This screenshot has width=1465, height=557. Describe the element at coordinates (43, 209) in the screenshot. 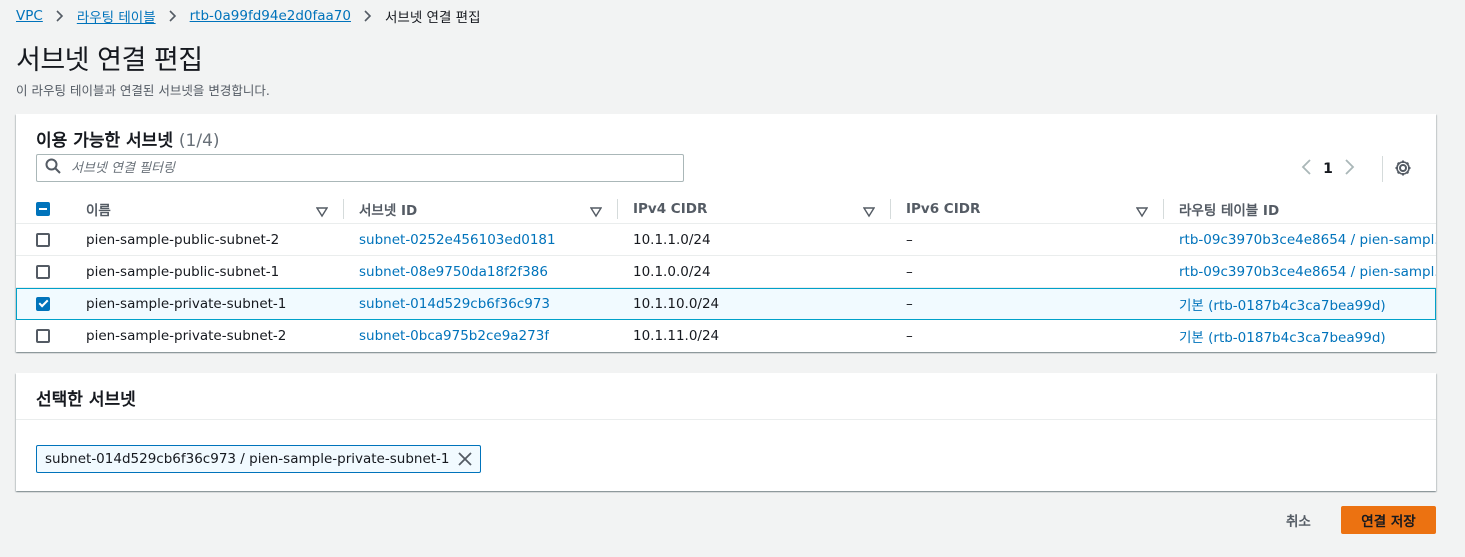

I see `select-all-checkbox` at that location.